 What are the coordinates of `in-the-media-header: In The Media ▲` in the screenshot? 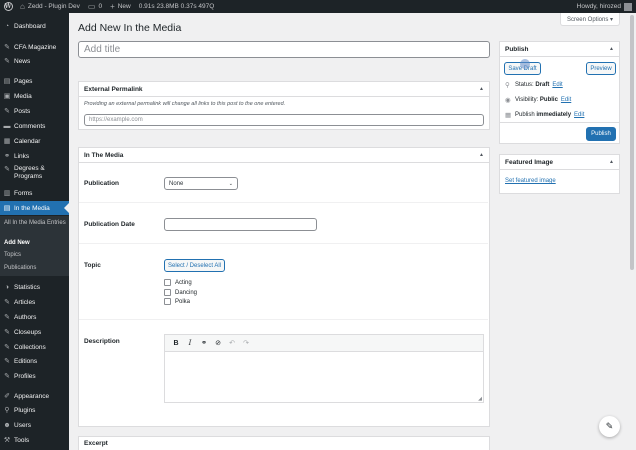 It's located at (284, 155).